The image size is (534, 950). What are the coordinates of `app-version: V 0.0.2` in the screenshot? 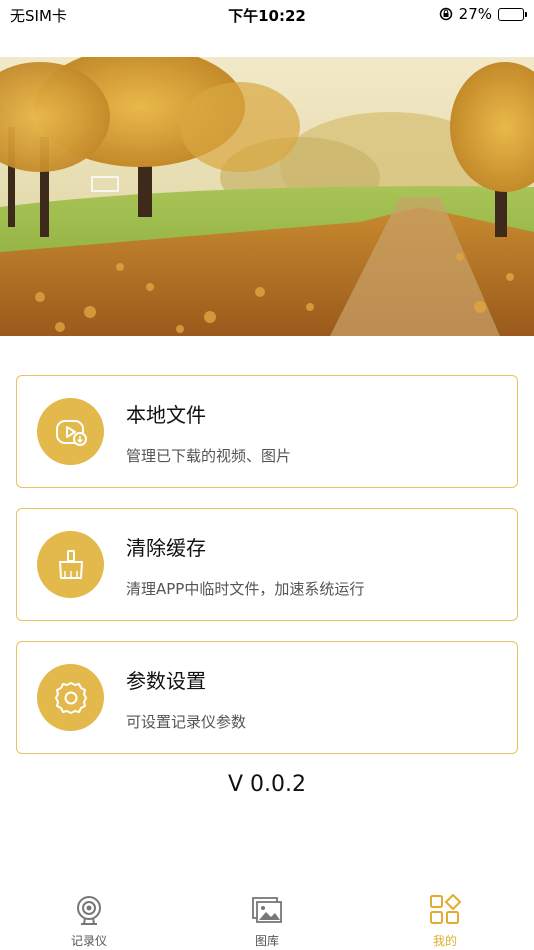 It's located at (267, 784).